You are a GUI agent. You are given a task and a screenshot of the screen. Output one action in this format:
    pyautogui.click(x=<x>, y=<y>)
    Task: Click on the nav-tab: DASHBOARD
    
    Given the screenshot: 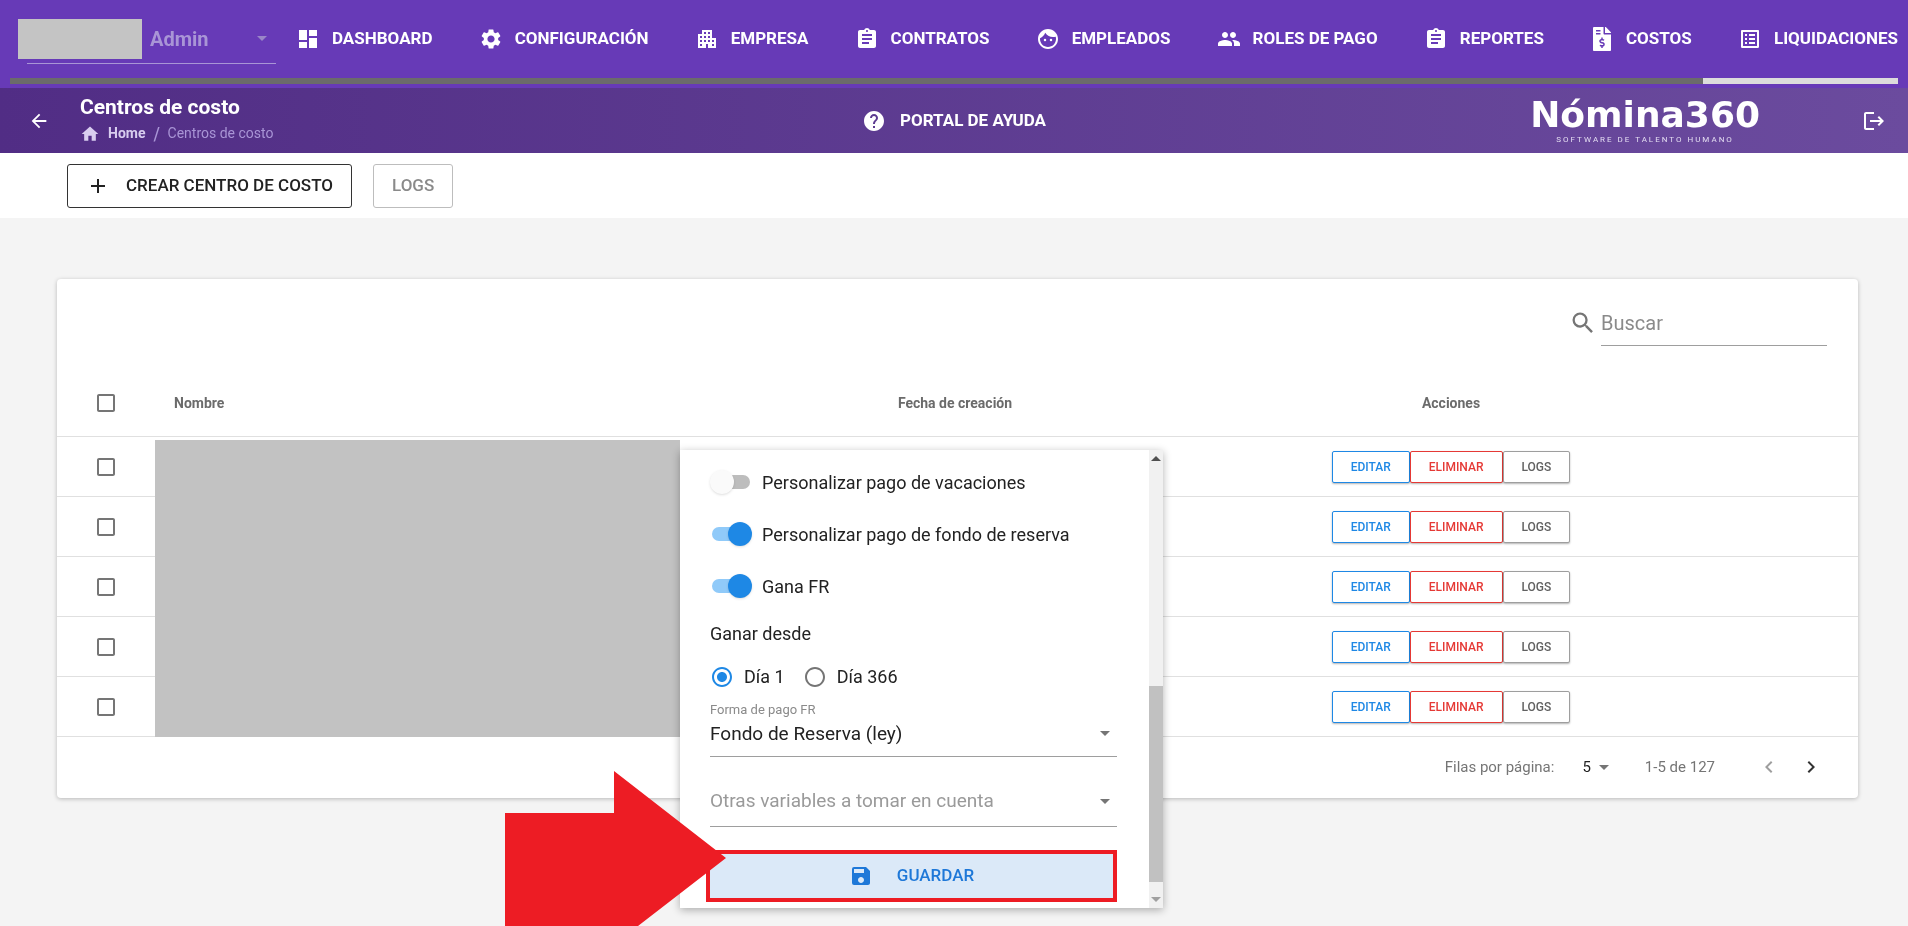 What is the action you would take?
    pyautogui.click(x=364, y=39)
    